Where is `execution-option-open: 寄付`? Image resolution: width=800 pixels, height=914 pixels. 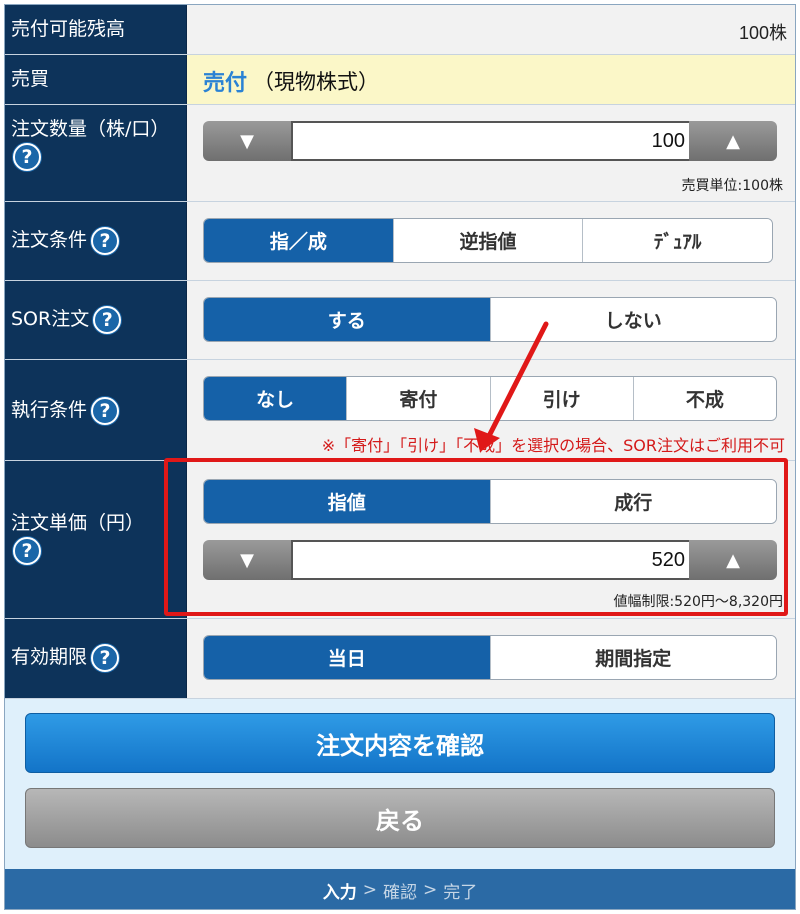
execution-option-open: 寄付 is located at coordinates (418, 398).